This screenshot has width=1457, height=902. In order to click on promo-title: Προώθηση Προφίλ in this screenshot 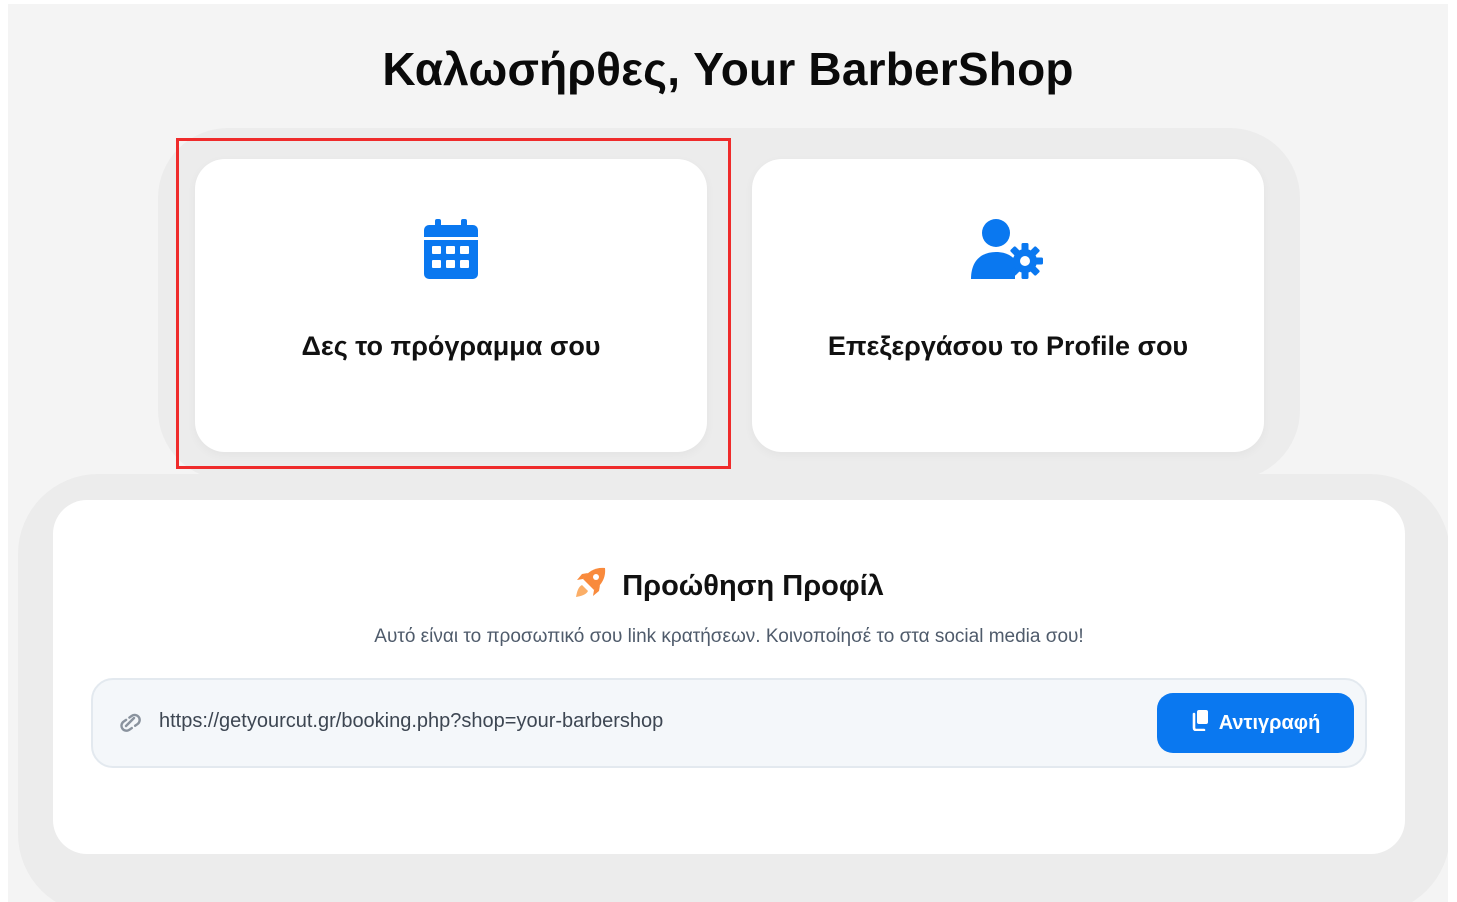, I will do `click(753, 585)`.